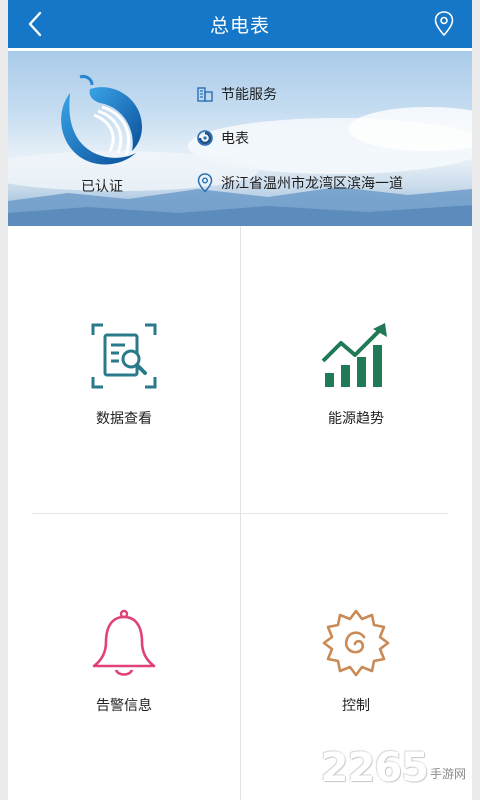 The image size is (480, 800). I want to click on alarm-bell-icon, so click(124, 643).